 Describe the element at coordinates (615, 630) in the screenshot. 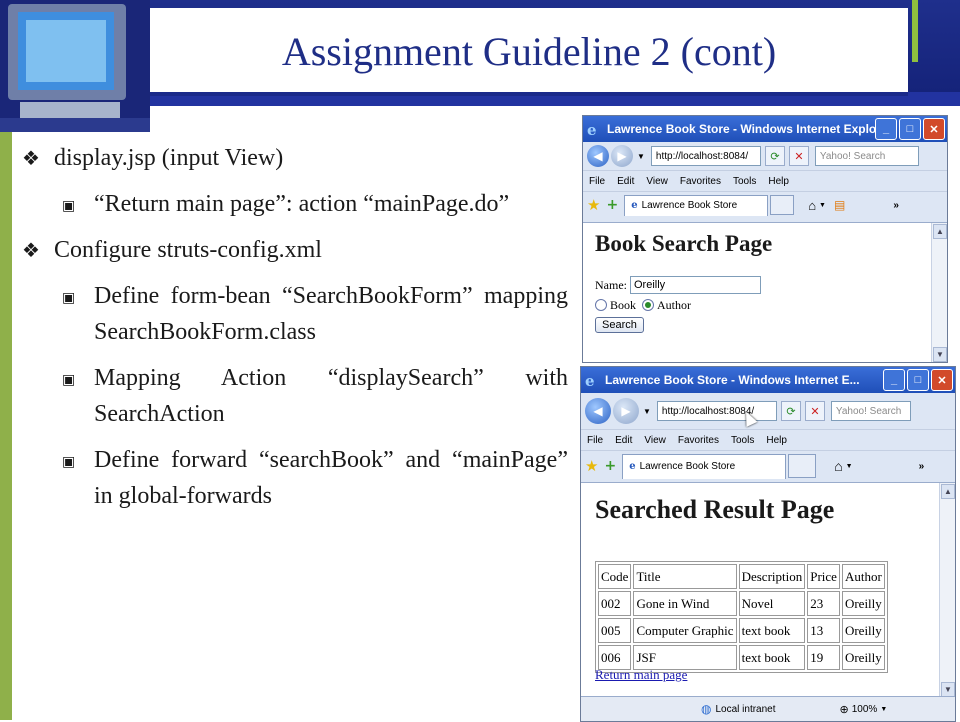

I see `table-cell: 005` at that location.